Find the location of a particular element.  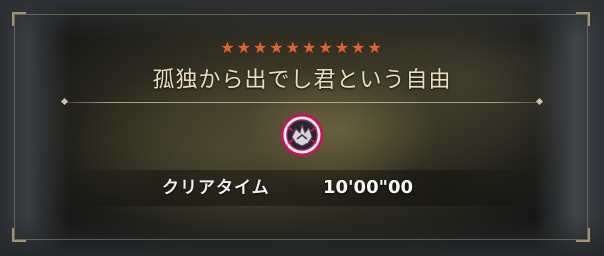

clear-time-value: 10'00"00 is located at coordinates (368, 187).